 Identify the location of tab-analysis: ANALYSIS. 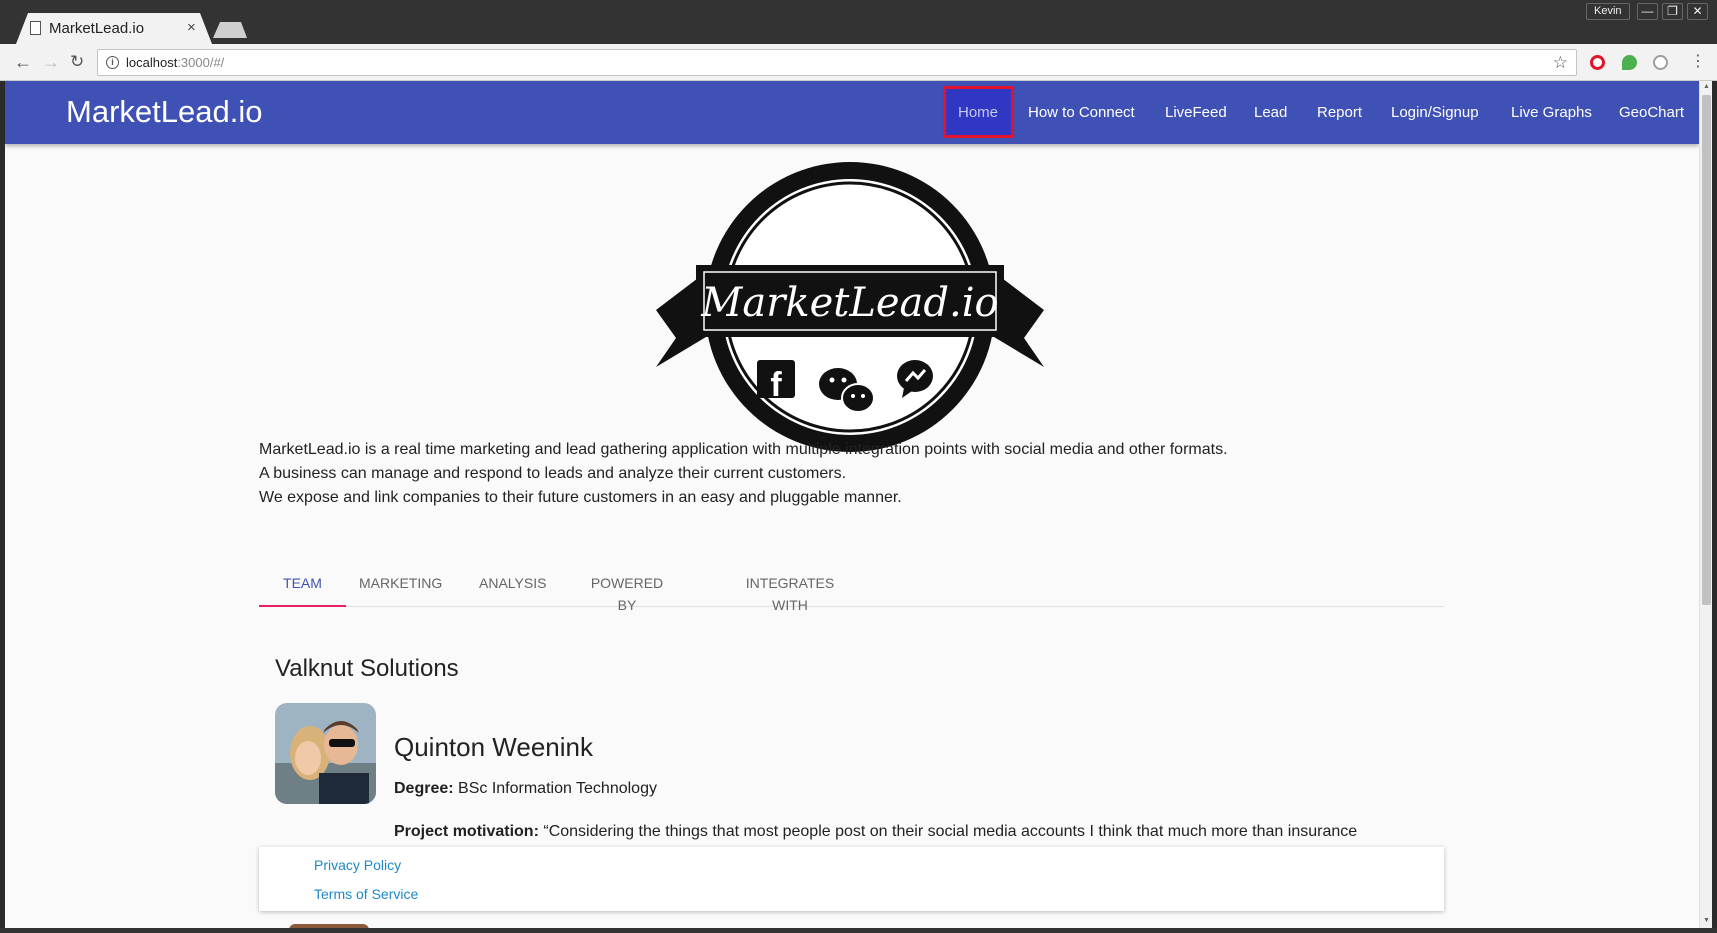
(512, 589).